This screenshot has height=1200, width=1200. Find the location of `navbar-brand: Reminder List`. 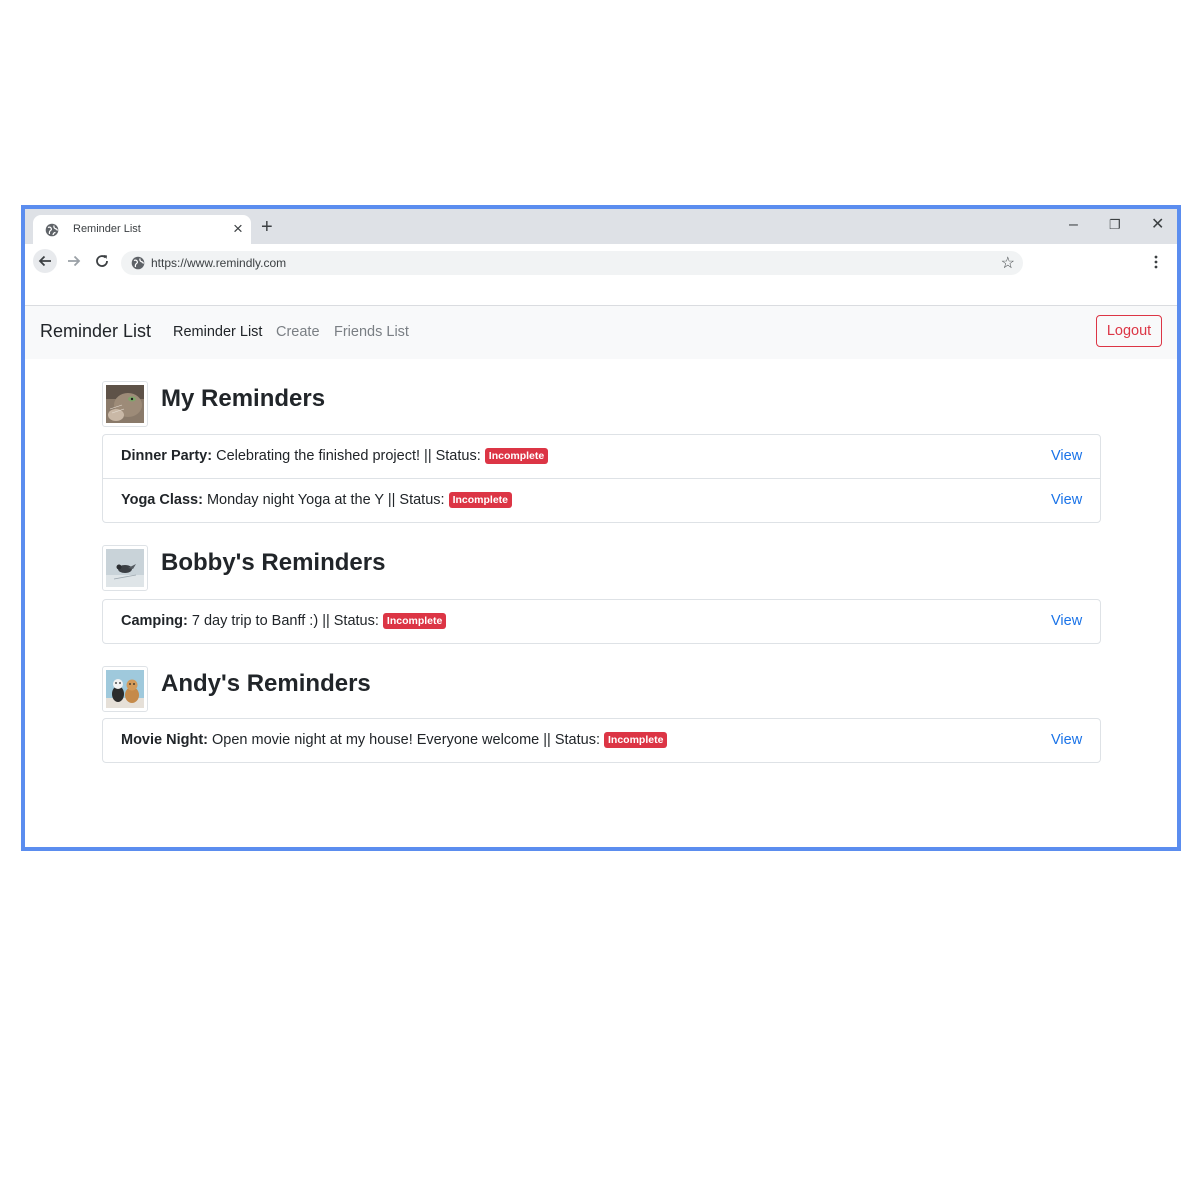

navbar-brand: Reminder List is located at coordinates (95, 331).